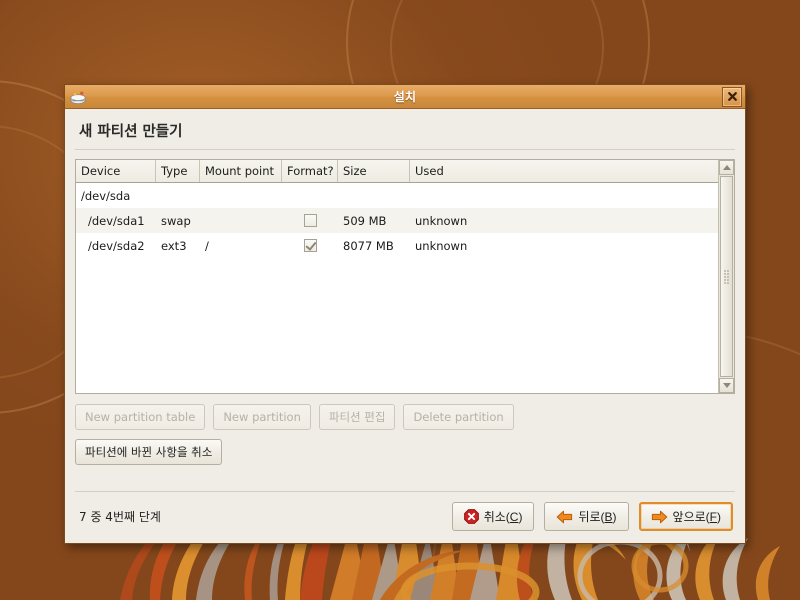 The width and height of the screenshot is (800, 600). I want to click on dialog-footer: 7 중 4번째 단계 취소(C) 뒤로(B) 앞으로(F), so click(405, 517).